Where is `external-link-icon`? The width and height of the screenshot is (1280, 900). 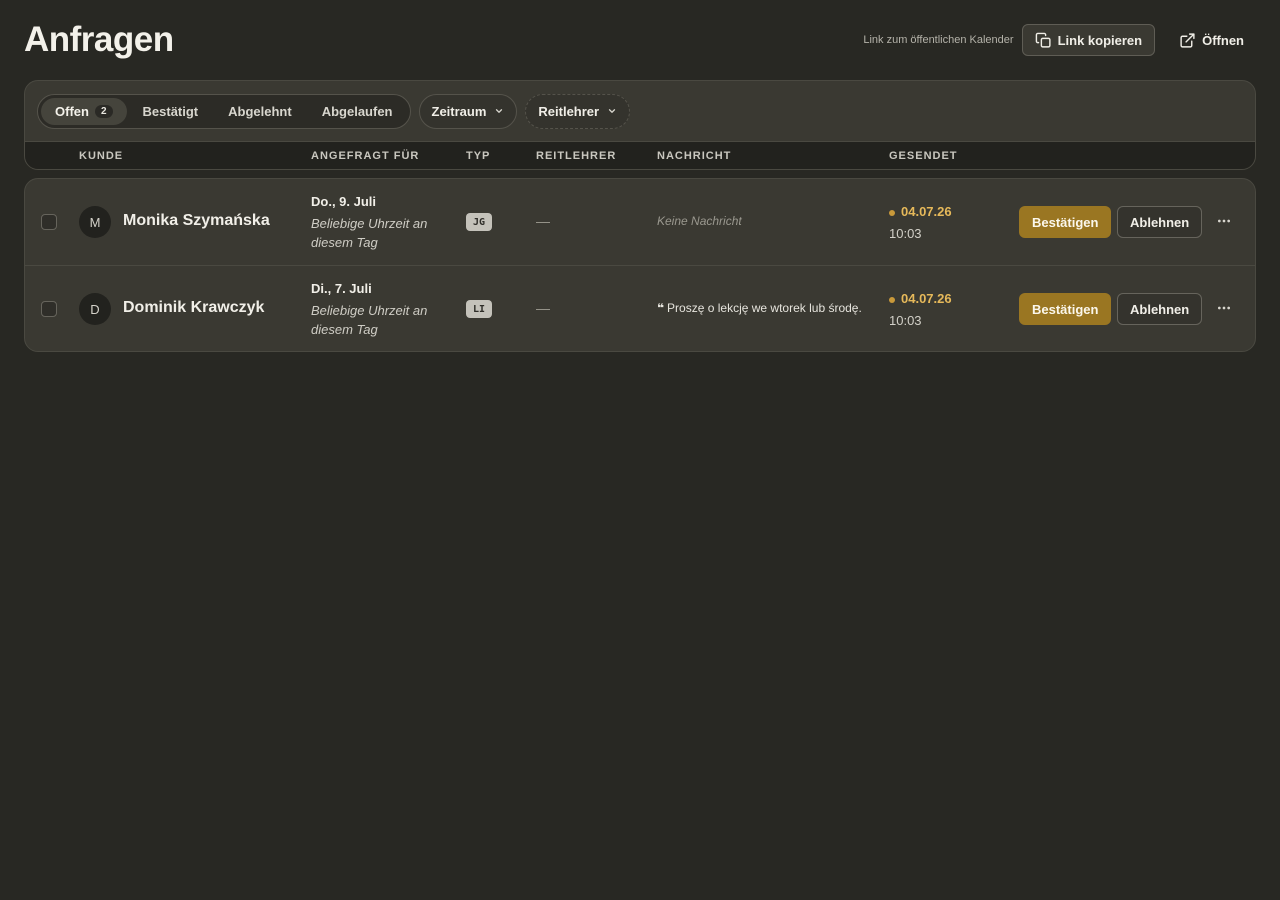 external-link-icon is located at coordinates (1187, 40).